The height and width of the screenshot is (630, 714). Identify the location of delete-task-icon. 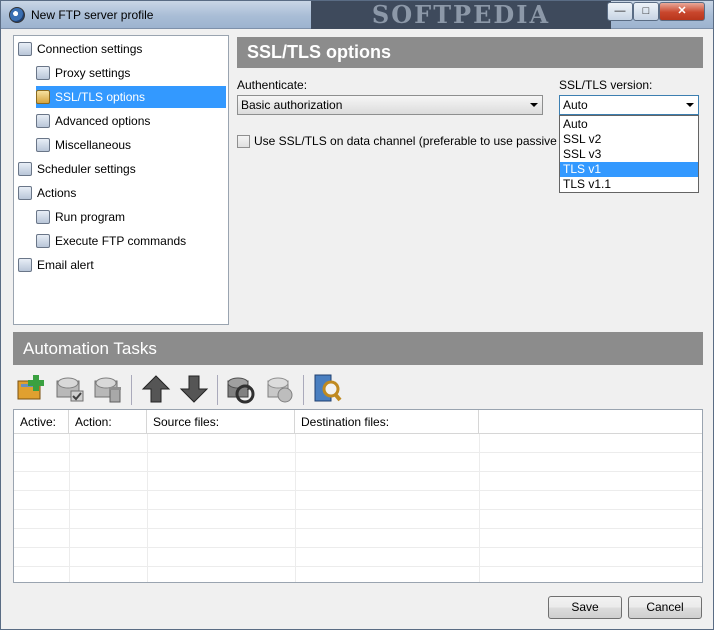
(108, 389).